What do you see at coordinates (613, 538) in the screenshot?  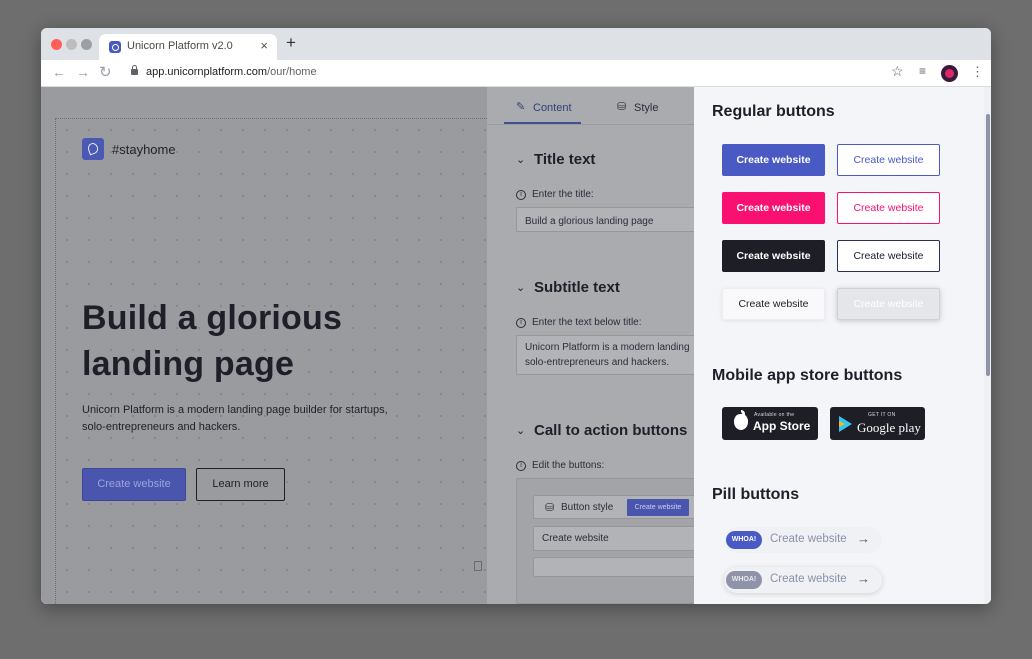 I see `button-text-input: Create website` at bounding box center [613, 538].